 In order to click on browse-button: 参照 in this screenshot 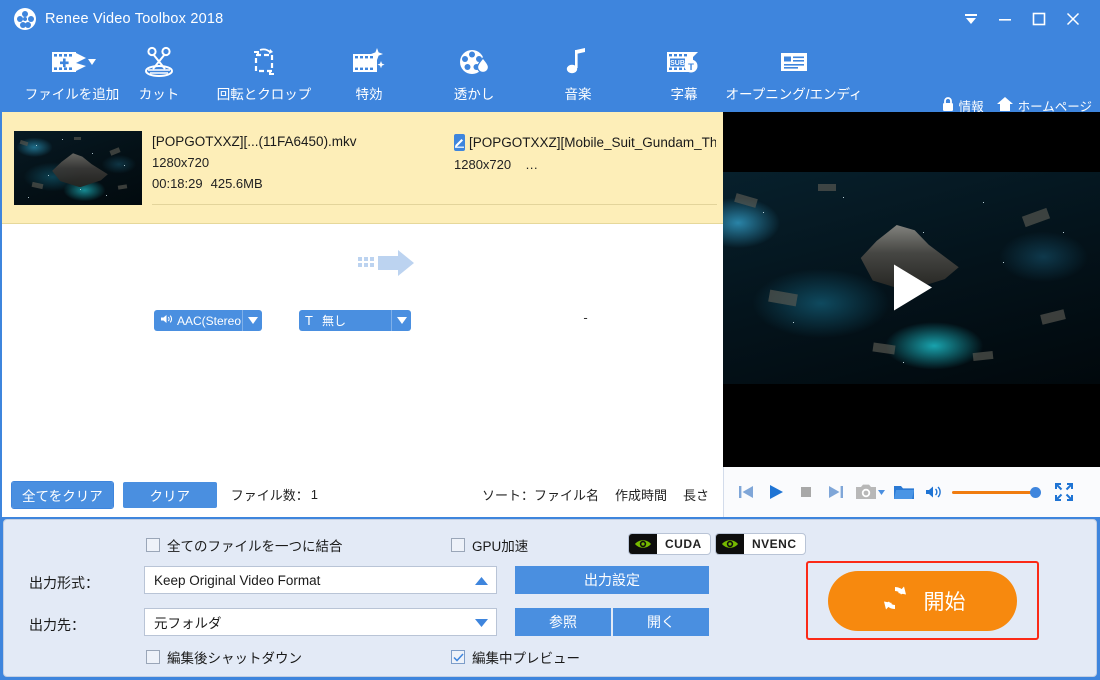, I will do `click(563, 622)`.